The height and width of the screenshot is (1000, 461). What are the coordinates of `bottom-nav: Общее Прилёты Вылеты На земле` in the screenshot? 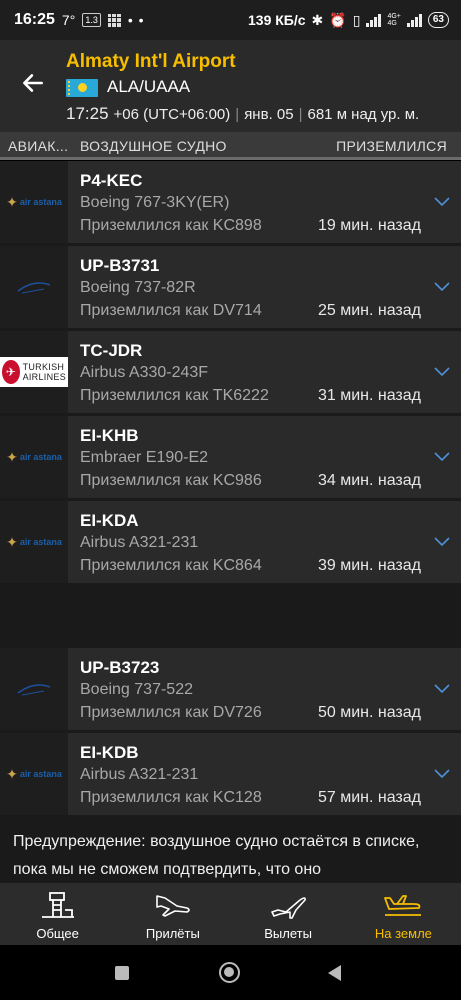 It's located at (230, 914).